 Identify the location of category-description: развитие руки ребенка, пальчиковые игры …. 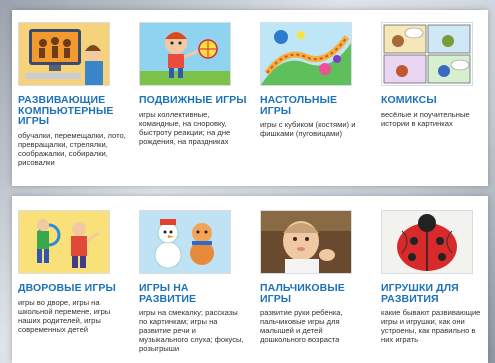
(301, 326).